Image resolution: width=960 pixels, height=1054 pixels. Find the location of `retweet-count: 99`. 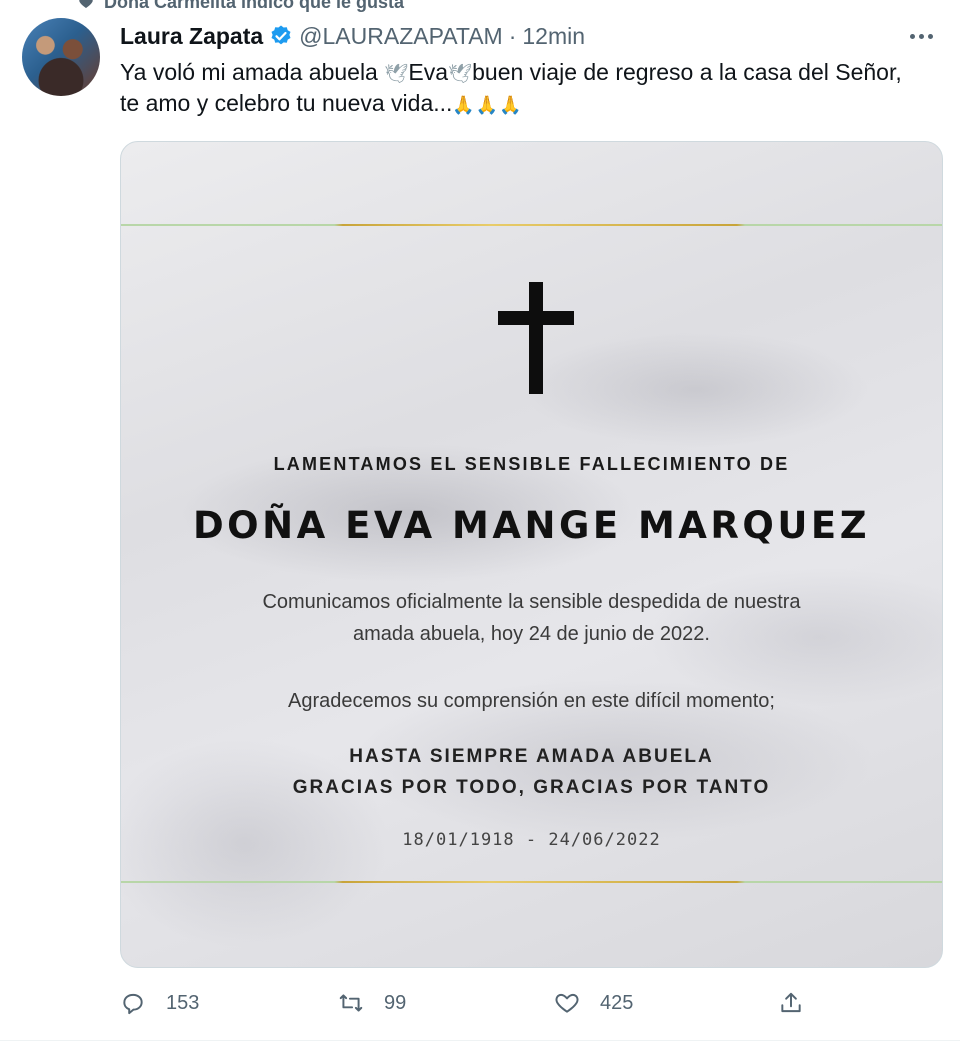

retweet-count: 99 is located at coordinates (395, 1002).